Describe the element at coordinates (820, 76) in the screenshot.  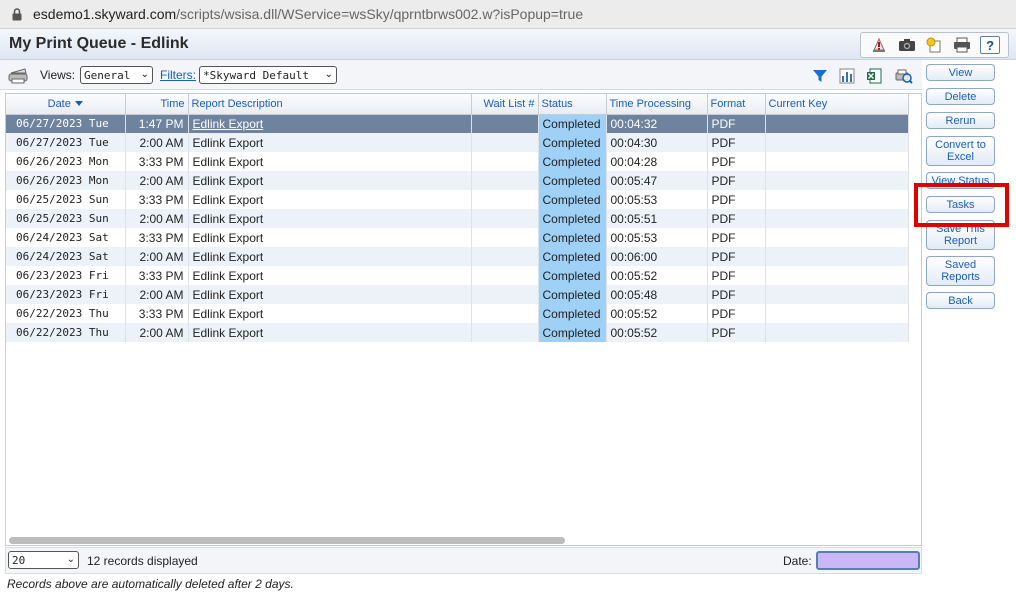
I see `filter-icon` at that location.